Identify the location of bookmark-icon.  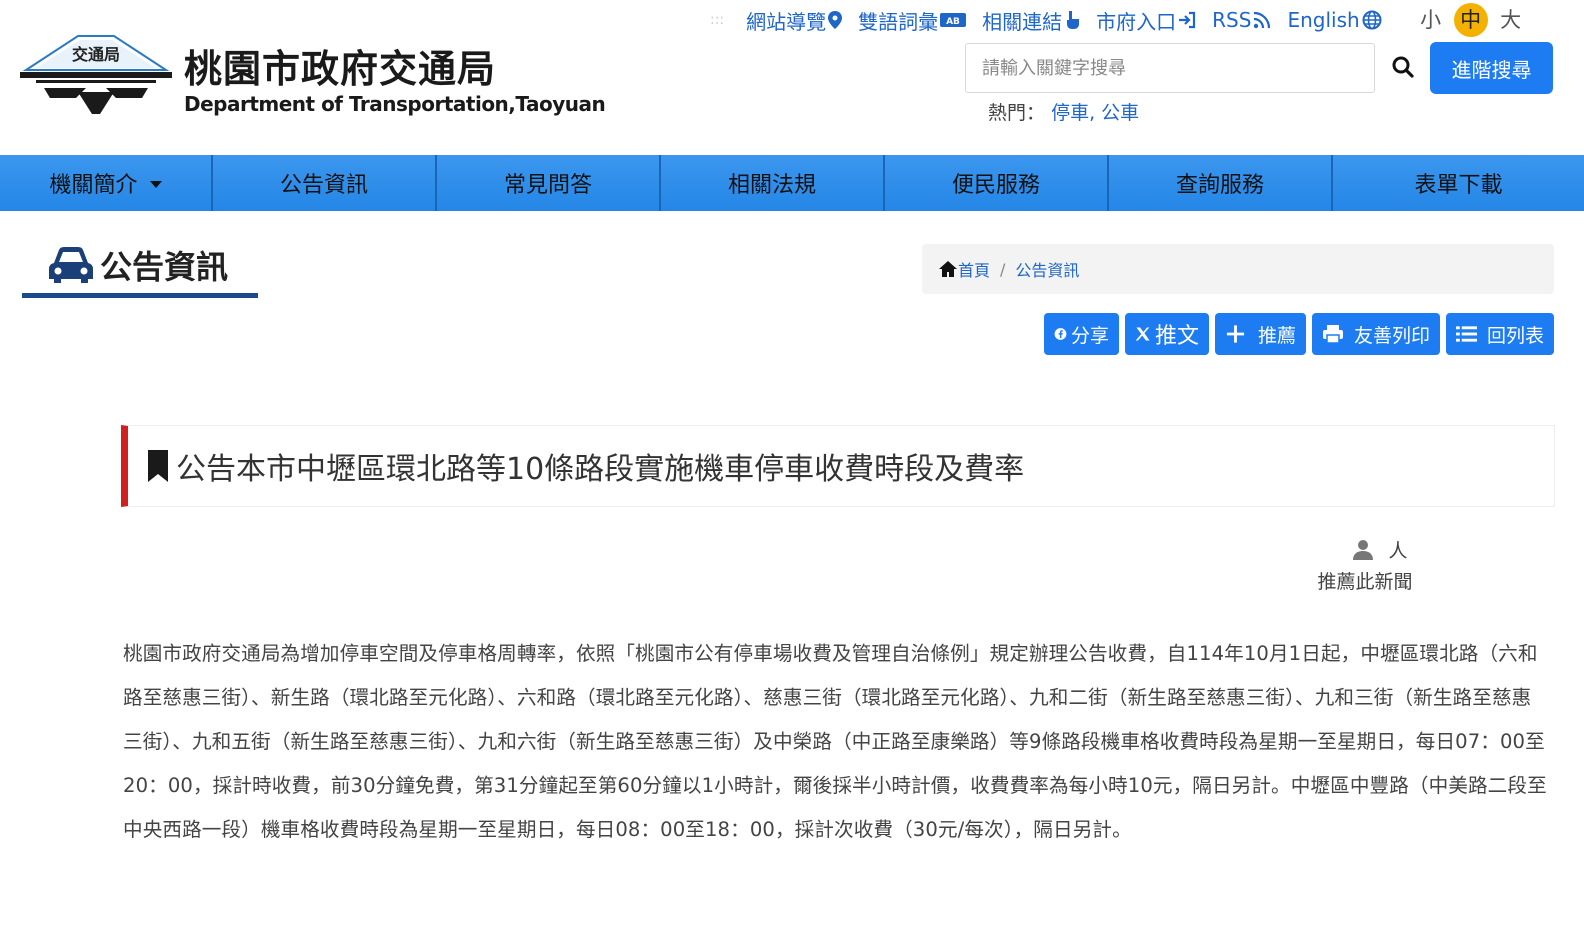
(158, 466).